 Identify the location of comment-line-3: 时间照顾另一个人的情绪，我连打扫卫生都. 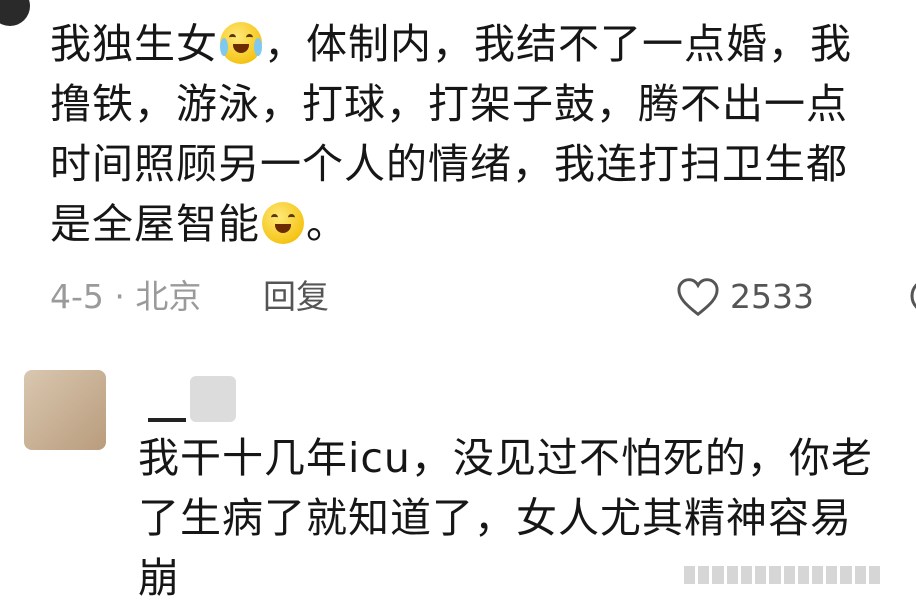
(449, 164).